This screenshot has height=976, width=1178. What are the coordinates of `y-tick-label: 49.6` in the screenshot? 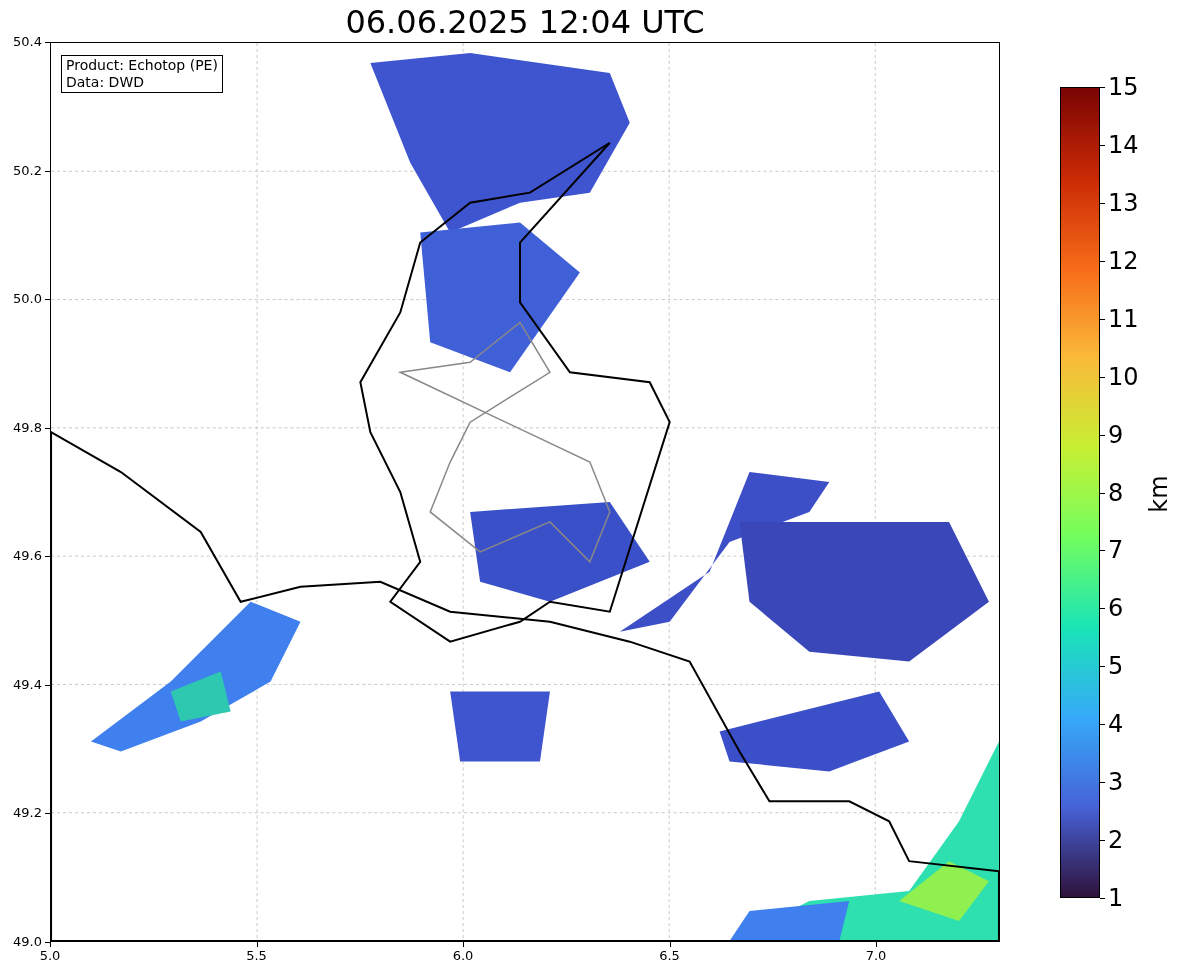 It's located at (27, 556).